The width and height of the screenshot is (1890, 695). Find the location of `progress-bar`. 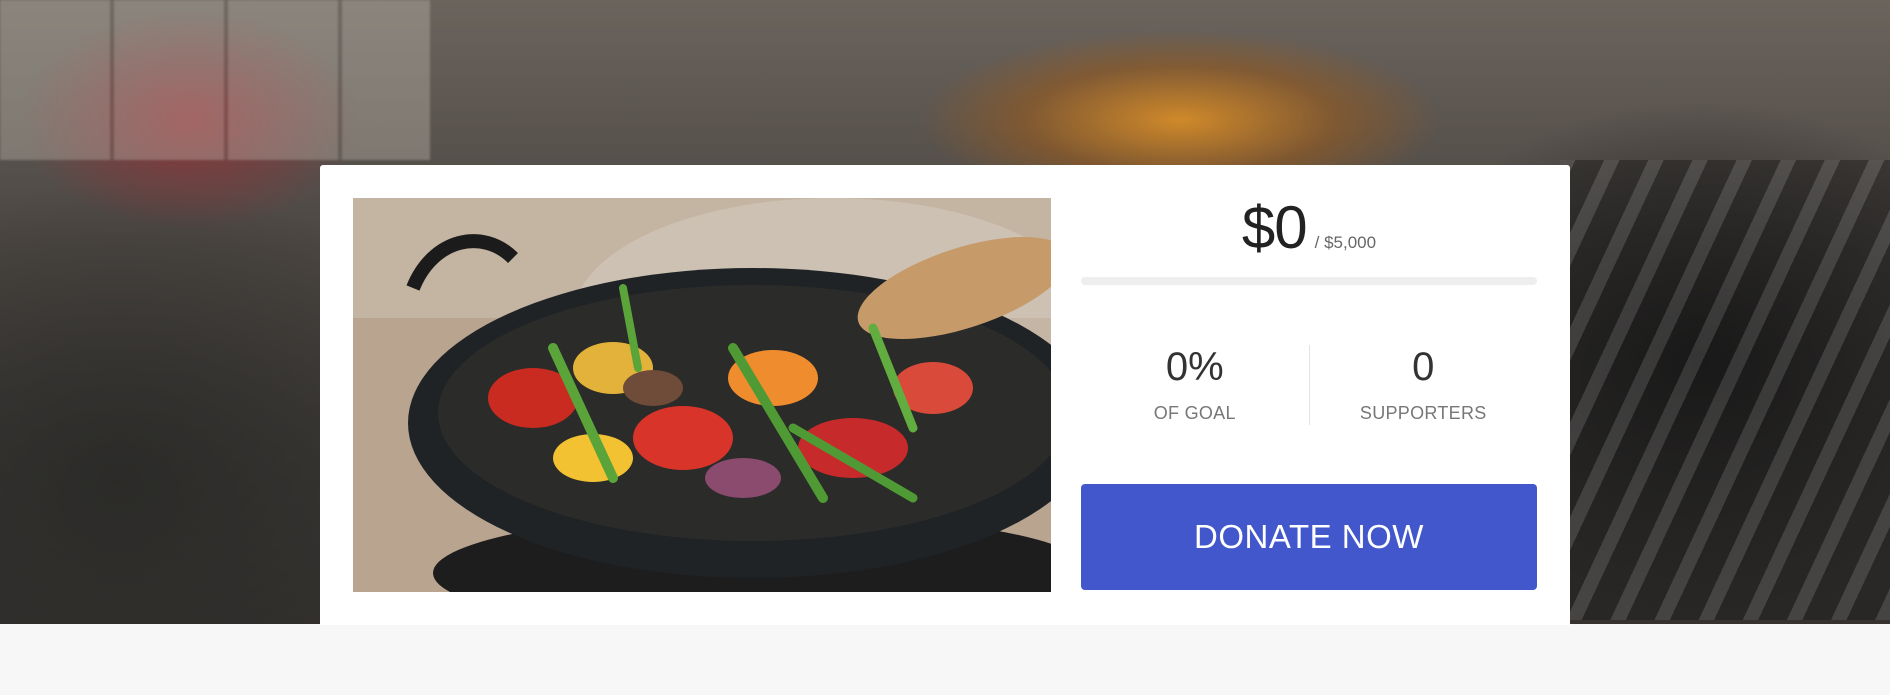

progress-bar is located at coordinates (1309, 281).